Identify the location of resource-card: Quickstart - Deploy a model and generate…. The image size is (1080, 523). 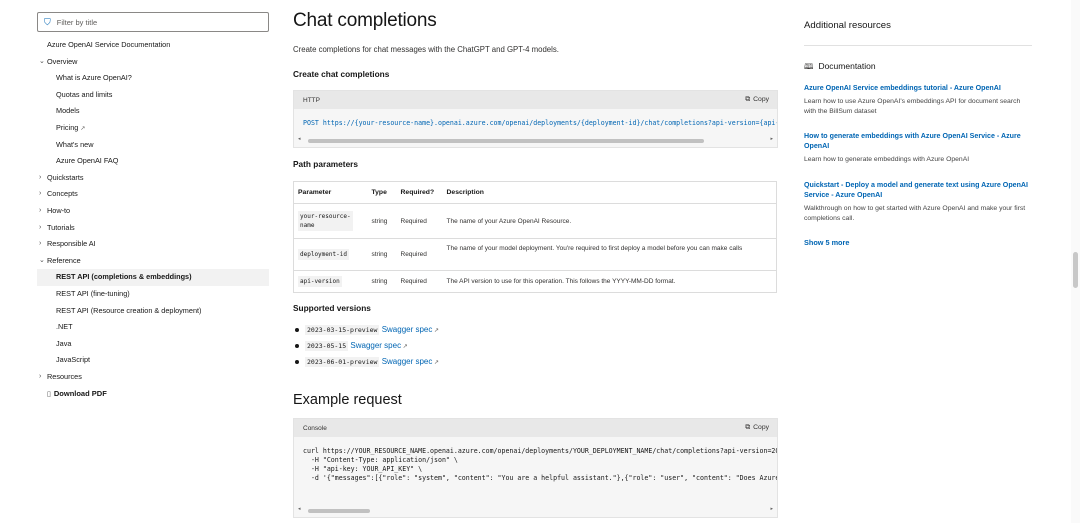
(918, 202).